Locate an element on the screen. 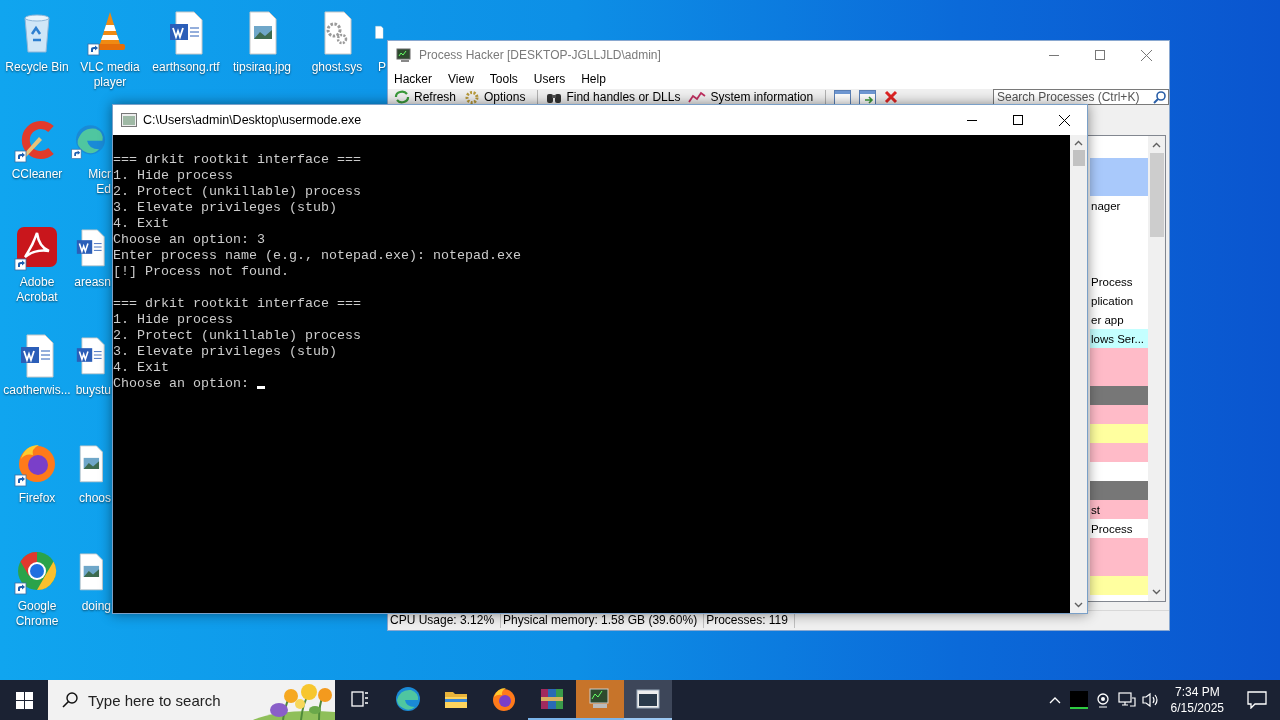  volume-icon is located at coordinates (1150, 700).